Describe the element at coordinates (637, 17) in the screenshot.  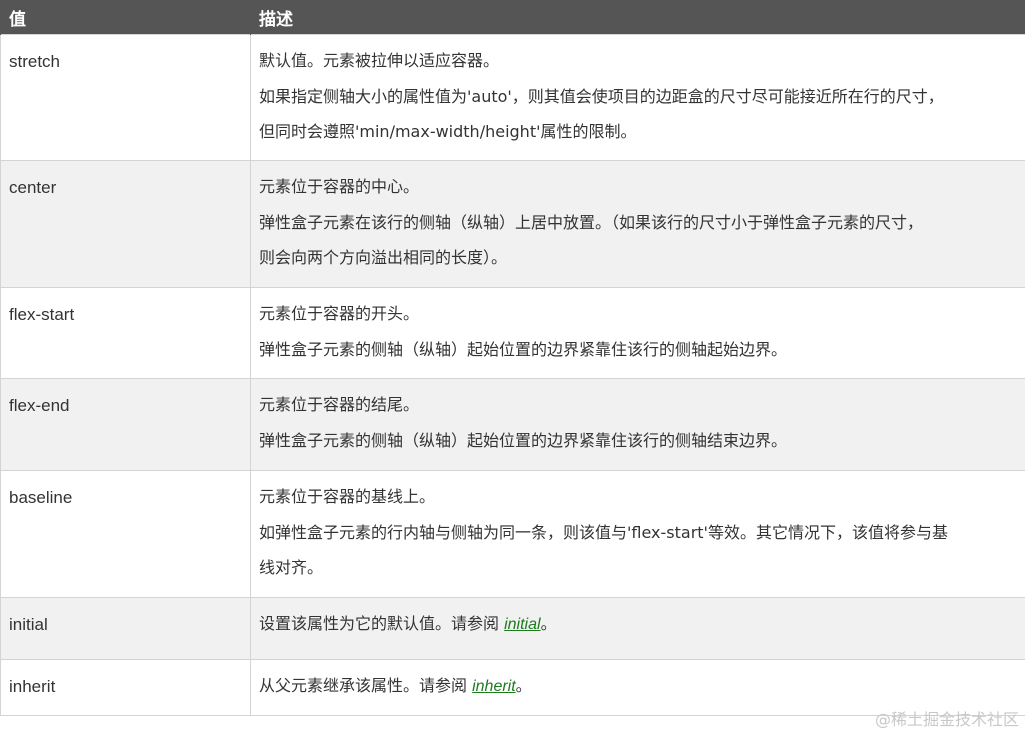
I see `header-description: 描述` at that location.